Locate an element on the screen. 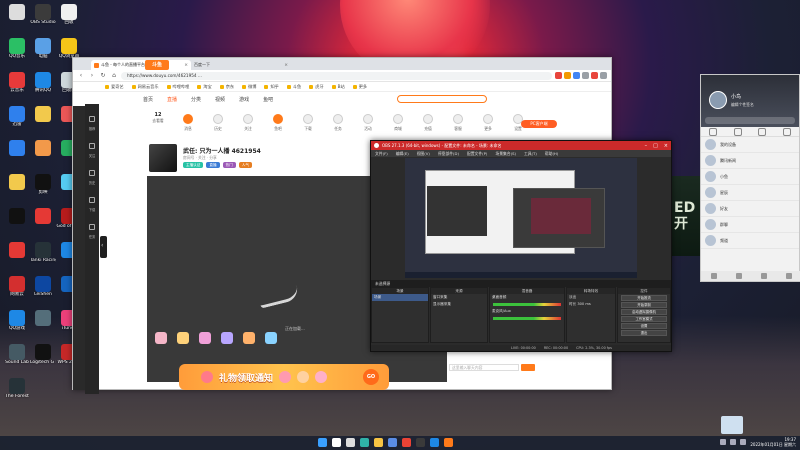  menu-item: 场景集合(S) is located at coordinates (505, 154).